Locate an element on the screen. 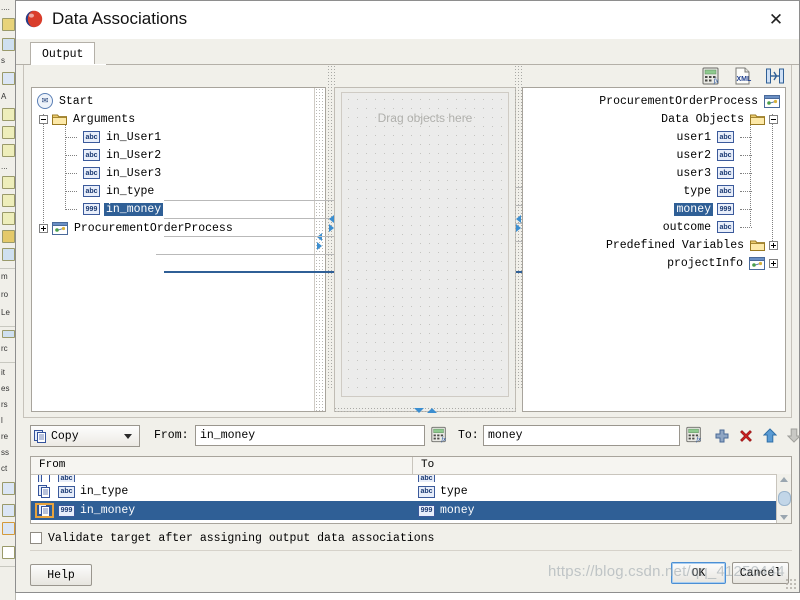 Image resolution: width=800 pixels, height=600 pixels. horizontal-splitter is located at coordinates (425, 410).